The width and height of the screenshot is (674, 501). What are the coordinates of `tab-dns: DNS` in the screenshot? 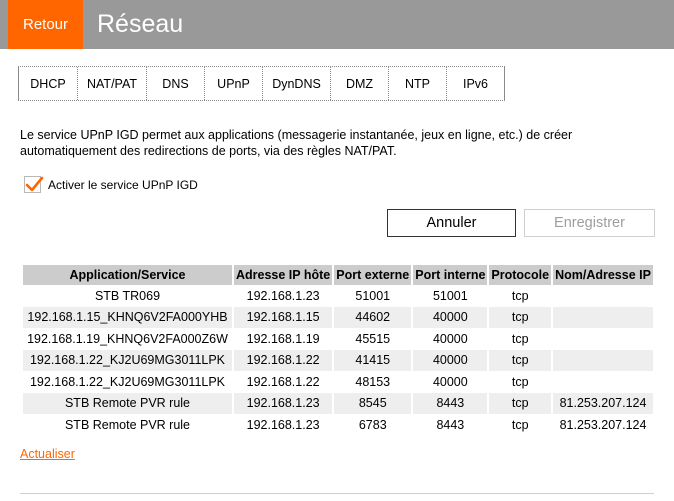 It's located at (176, 83).